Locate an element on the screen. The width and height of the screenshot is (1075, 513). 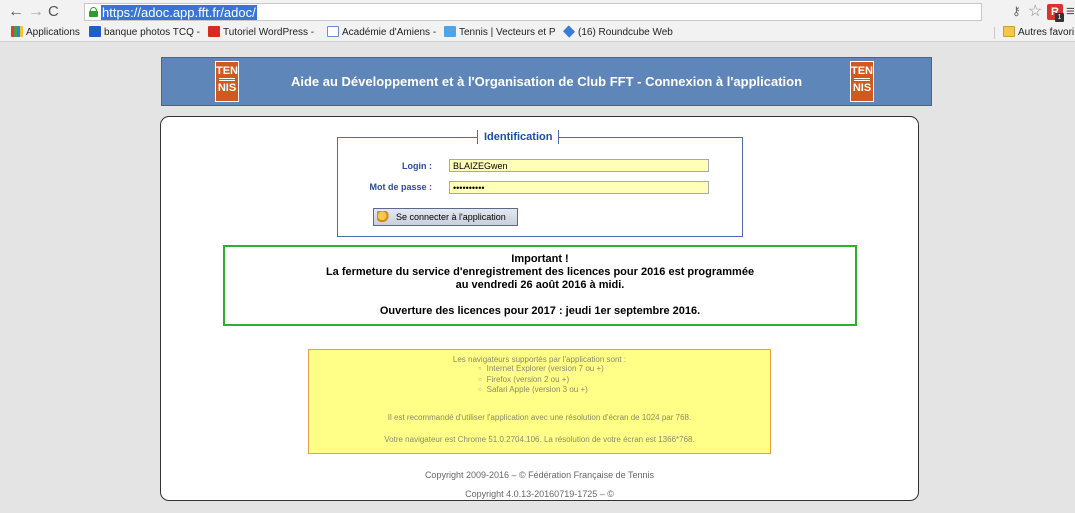
bookmark-apps: Applications is located at coordinates (45, 32).